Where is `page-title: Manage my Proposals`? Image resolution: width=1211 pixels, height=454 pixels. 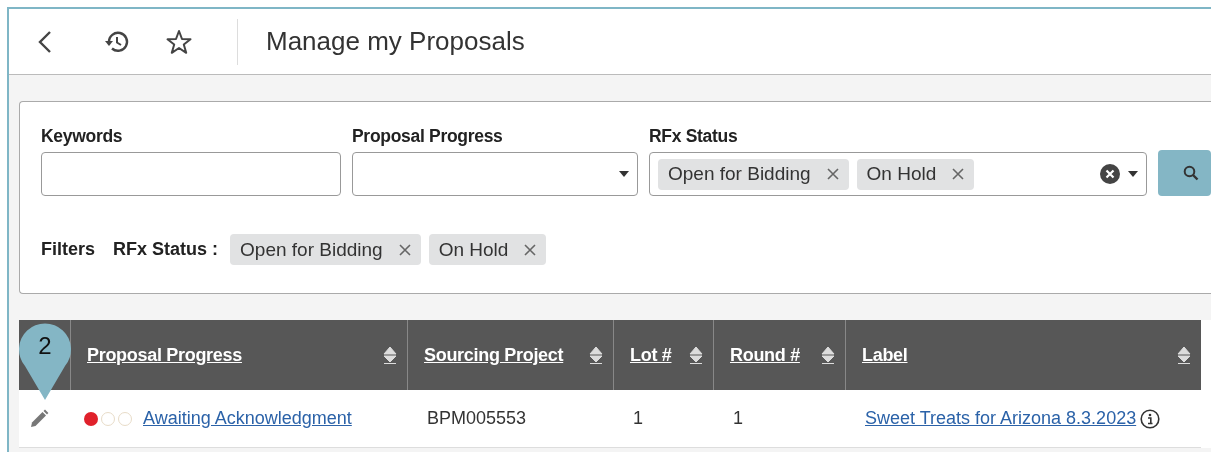
page-title: Manage my Proposals is located at coordinates (395, 41).